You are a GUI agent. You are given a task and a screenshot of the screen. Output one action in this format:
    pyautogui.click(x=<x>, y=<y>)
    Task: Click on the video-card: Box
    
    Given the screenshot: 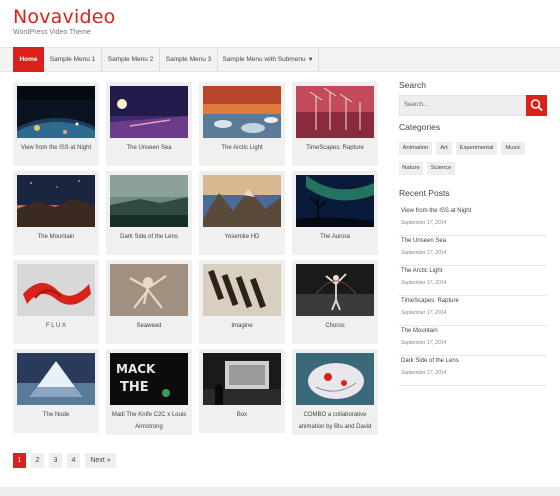 What is the action you would take?
    pyautogui.click(x=242, y=391)
    